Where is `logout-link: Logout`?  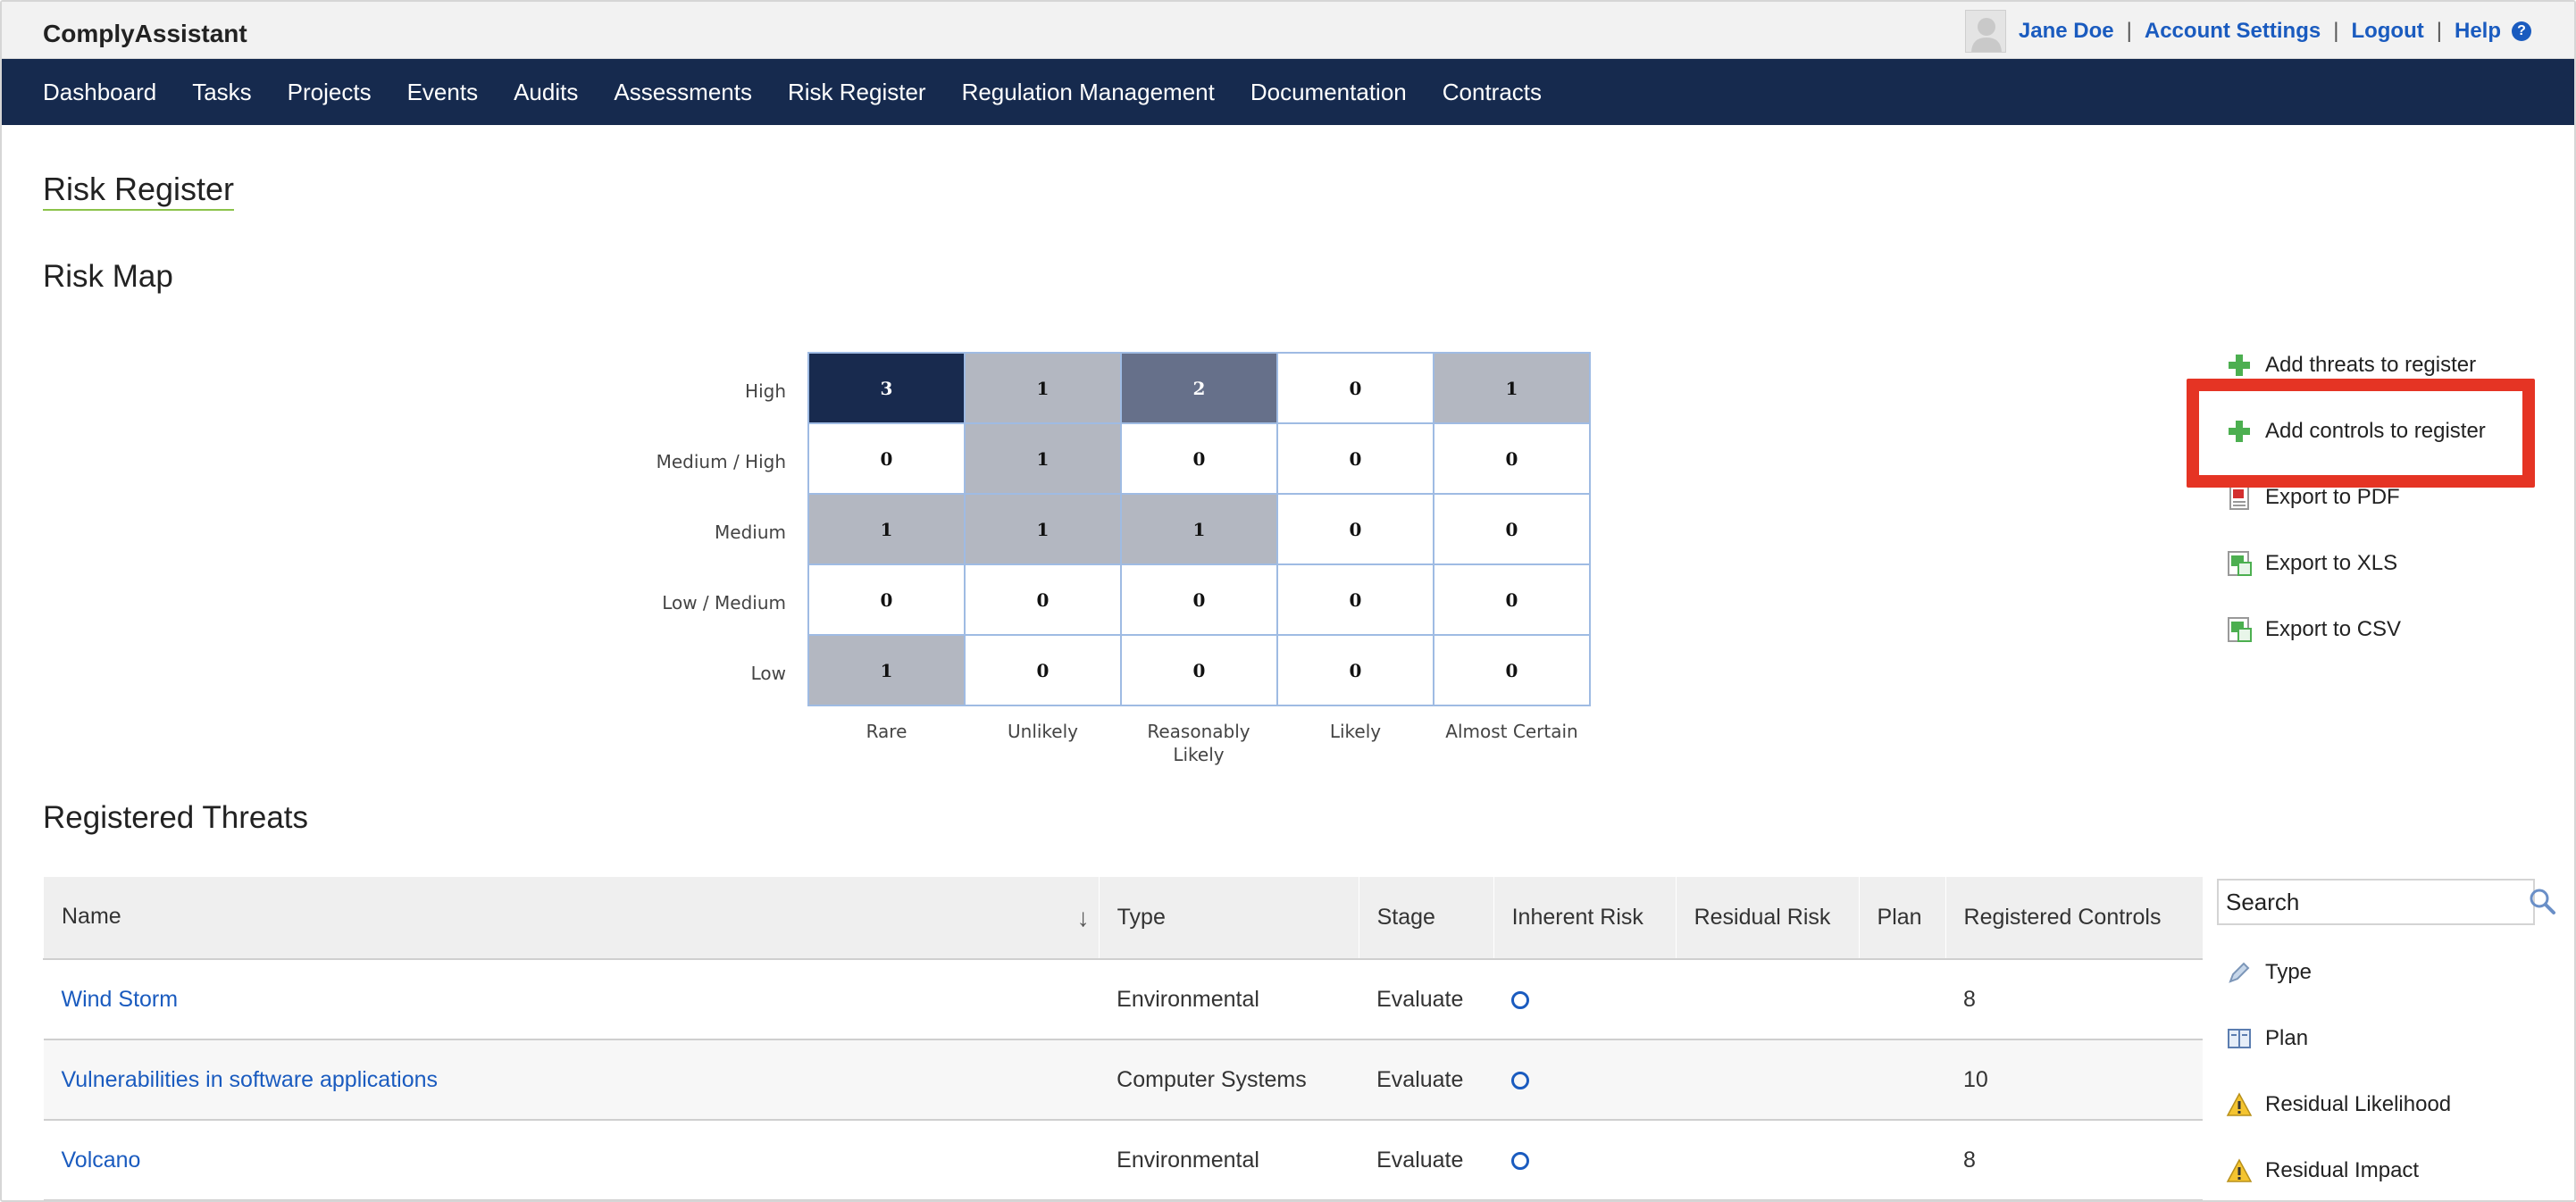 logout-link: Logout is located at coordinates (2387, 31).